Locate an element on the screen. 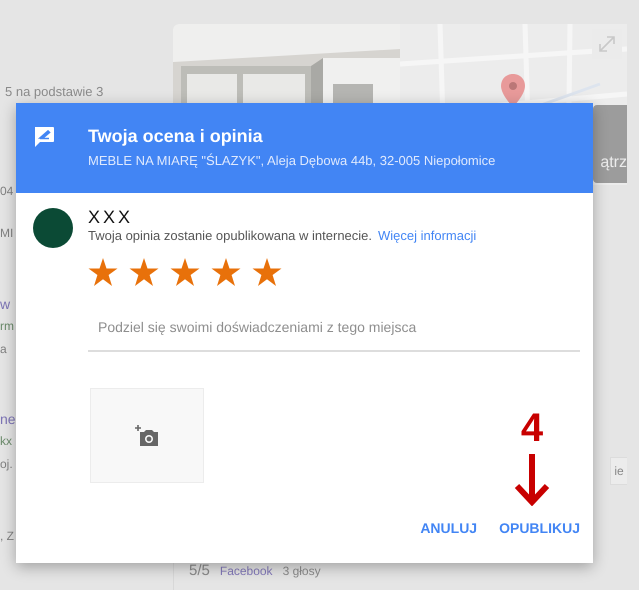  cancel-button: ANULUJ is located at coordinates (449, 528).